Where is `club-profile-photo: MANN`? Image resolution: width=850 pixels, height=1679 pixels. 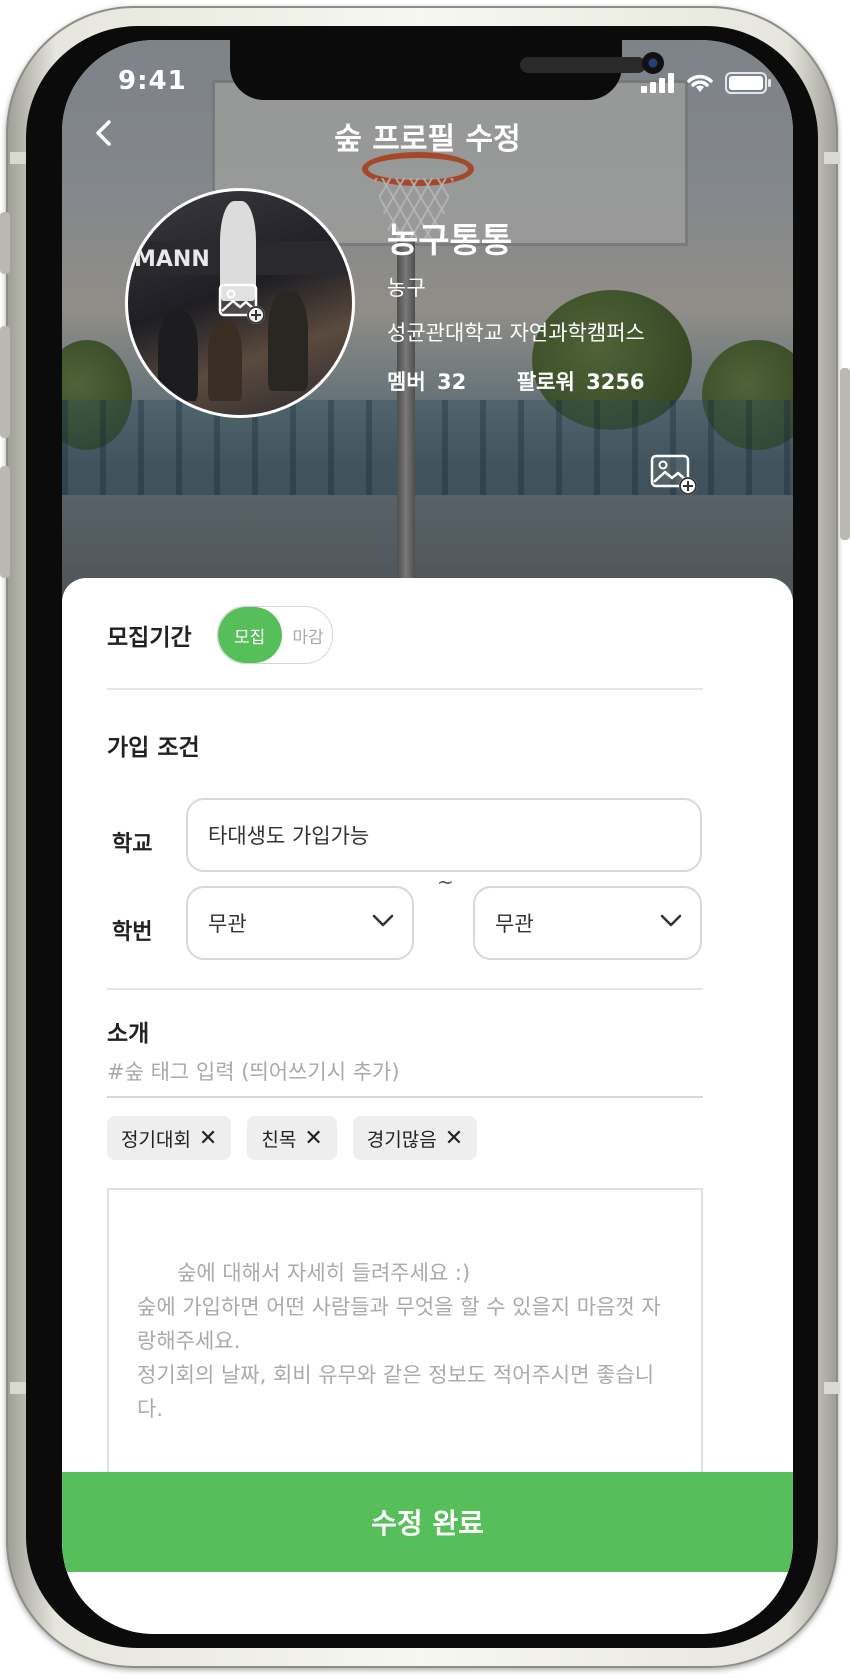
club-profile-photo: MANN is located at coordinates (240, 303).